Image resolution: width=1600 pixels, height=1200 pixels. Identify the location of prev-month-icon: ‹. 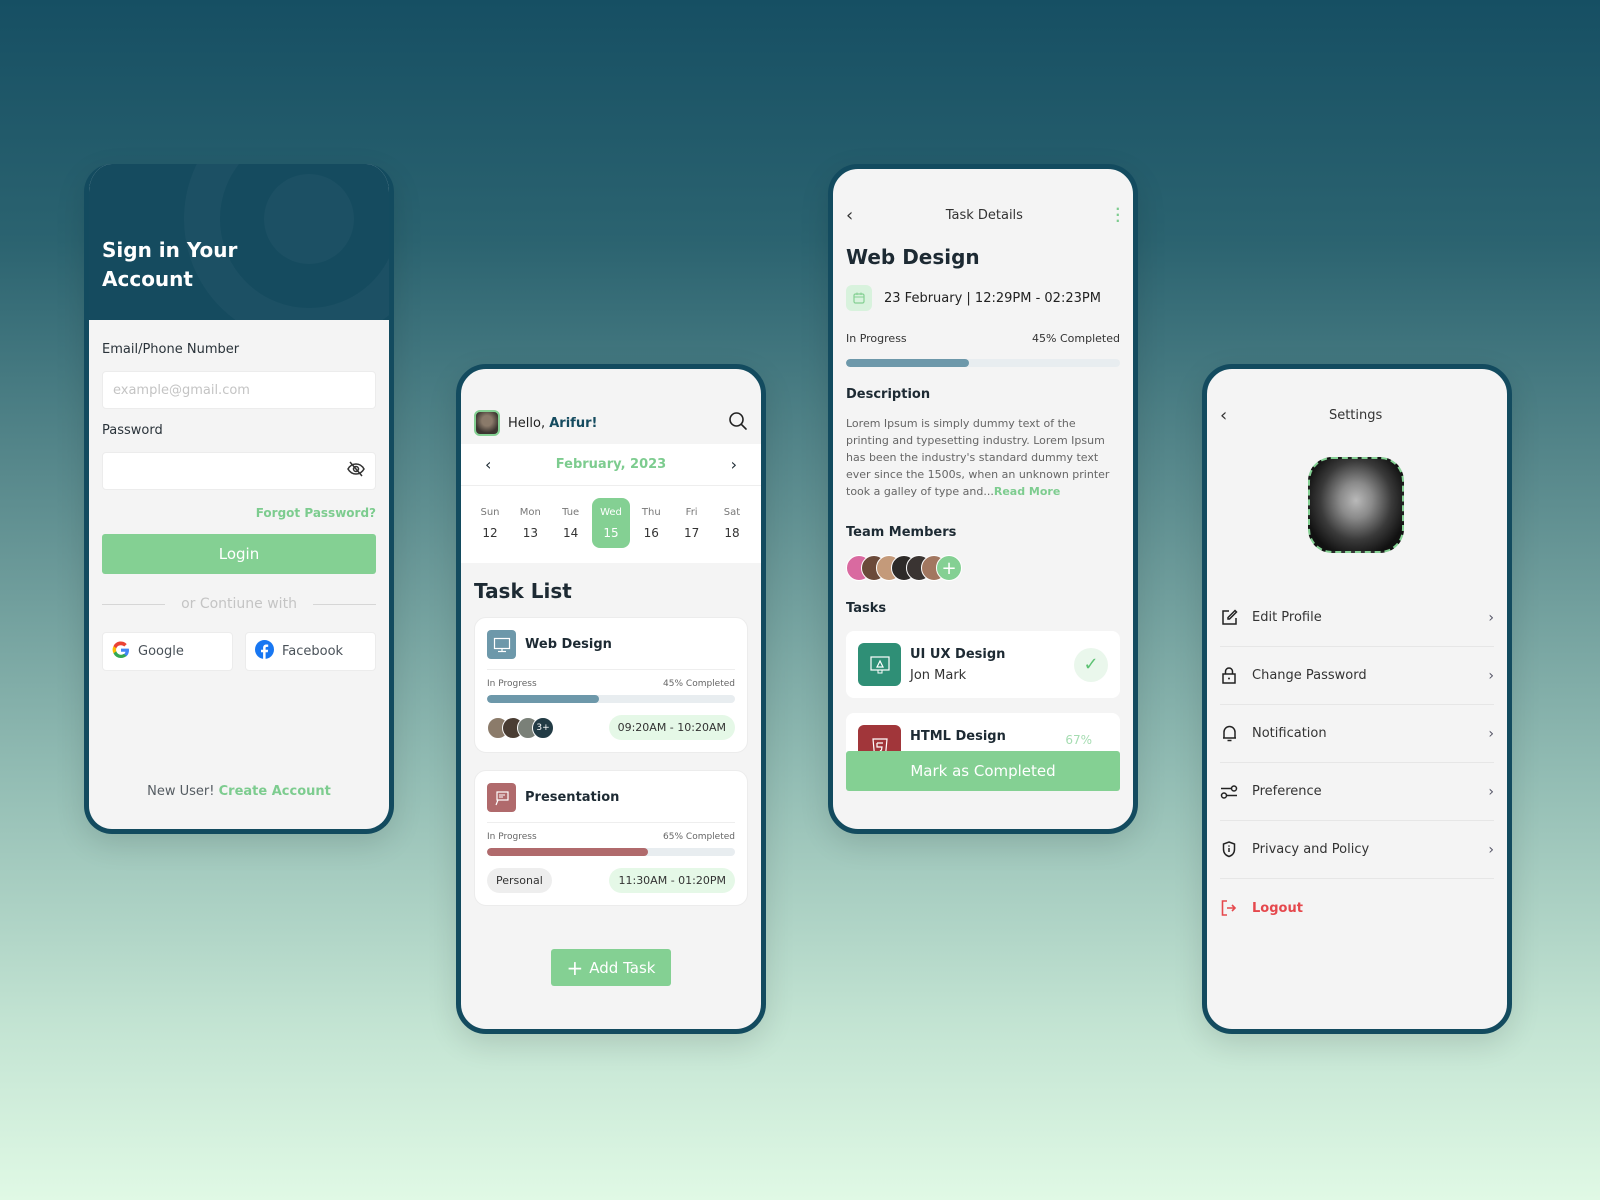
(488, 464).